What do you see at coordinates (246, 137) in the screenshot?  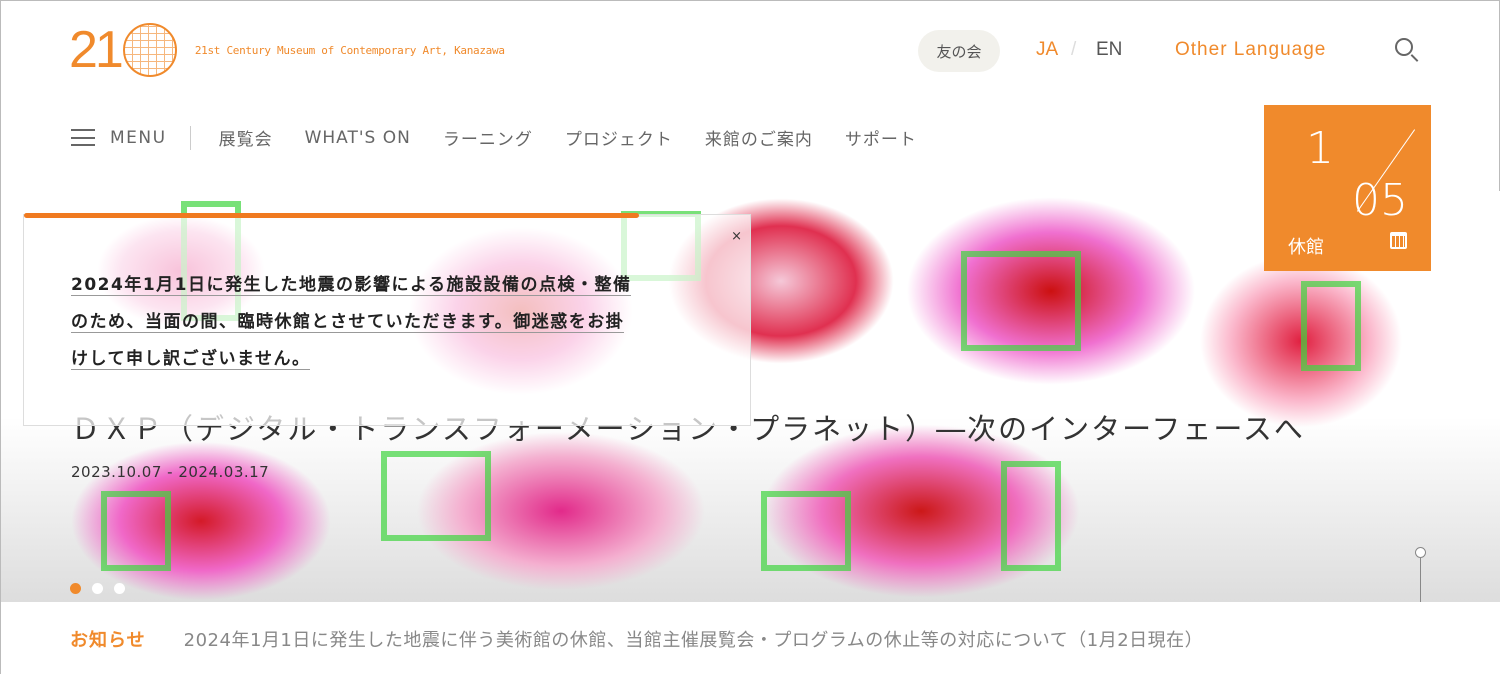 I see `nav-item-exhibitions: 展覧会` at bounding box center [246, 137].